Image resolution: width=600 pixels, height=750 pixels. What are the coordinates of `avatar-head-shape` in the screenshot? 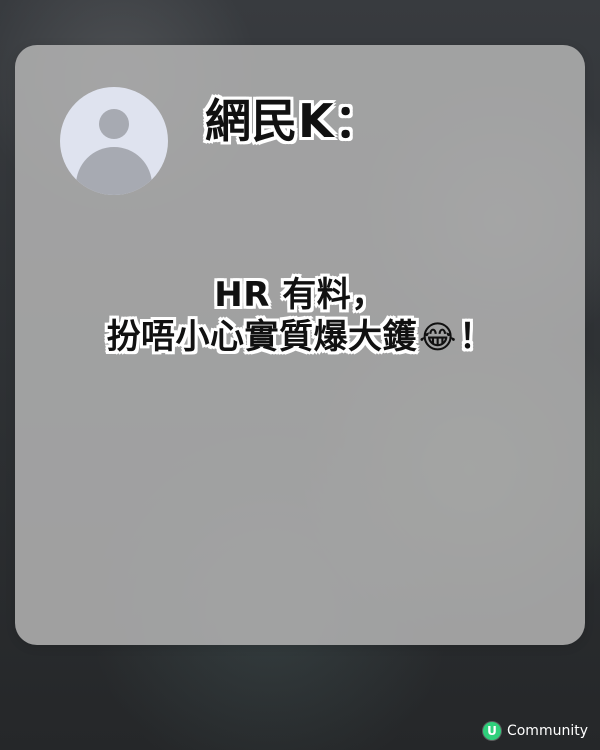 It's located at (114, 124).